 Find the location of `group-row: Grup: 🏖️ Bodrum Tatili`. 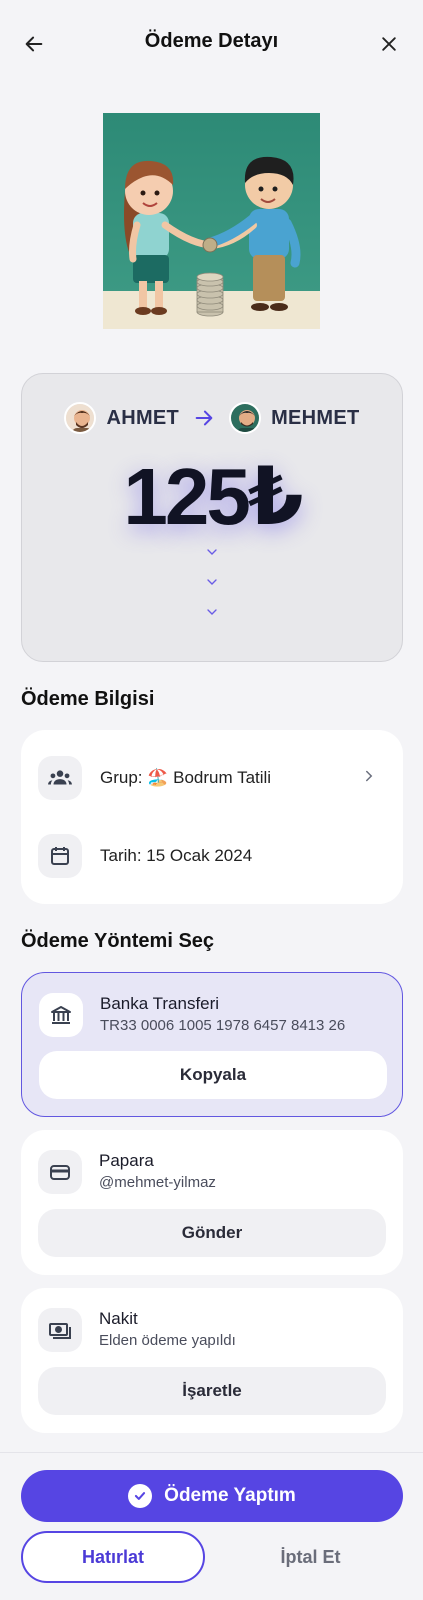

group-row: Grup: 🏖️ Bodrum Tatili is located at coordinates (212, 778).